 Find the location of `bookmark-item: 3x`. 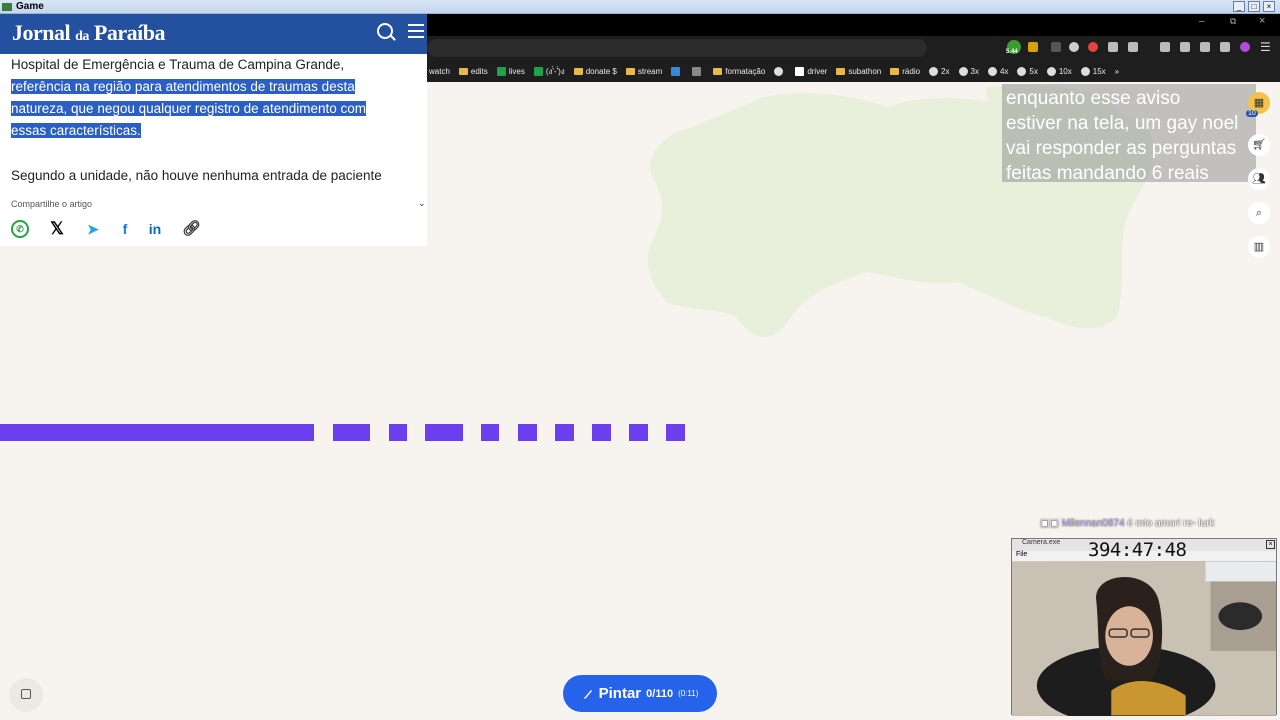

bookmark-item: 3x is located at coordinates (968, 71).